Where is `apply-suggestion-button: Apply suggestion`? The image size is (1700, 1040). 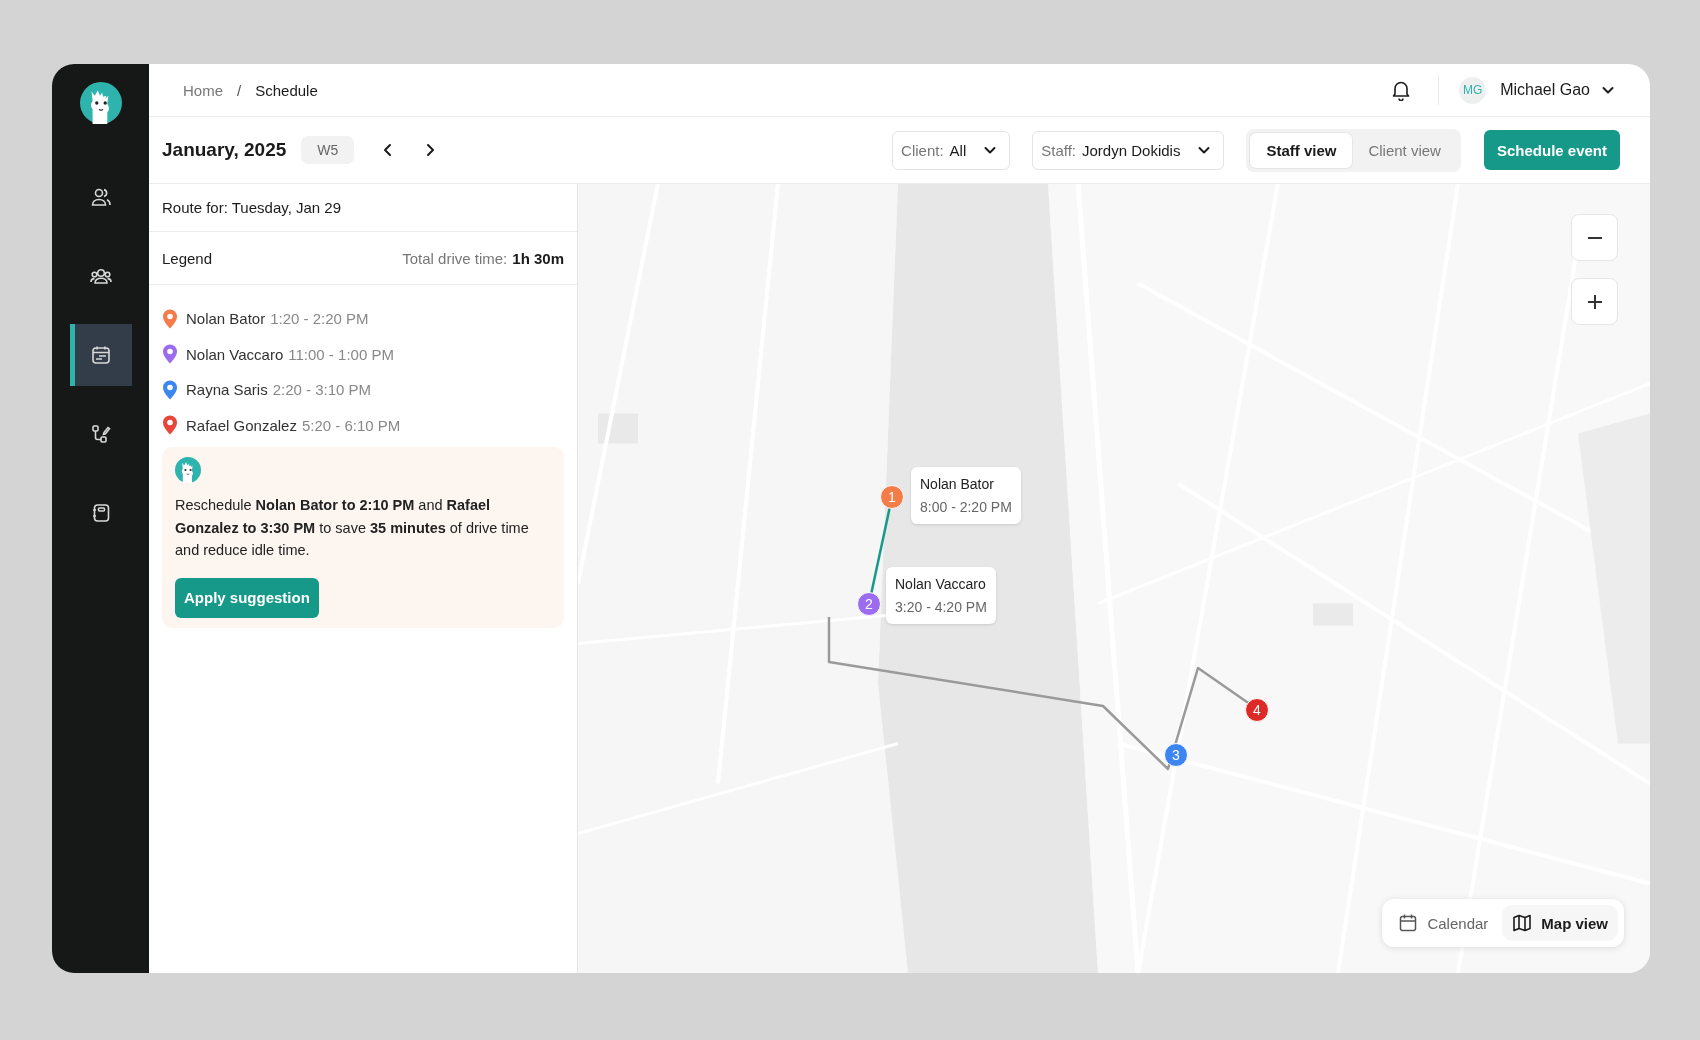 apply-suggestion-button: Apply suggestion is located at coordinates (247, 597).